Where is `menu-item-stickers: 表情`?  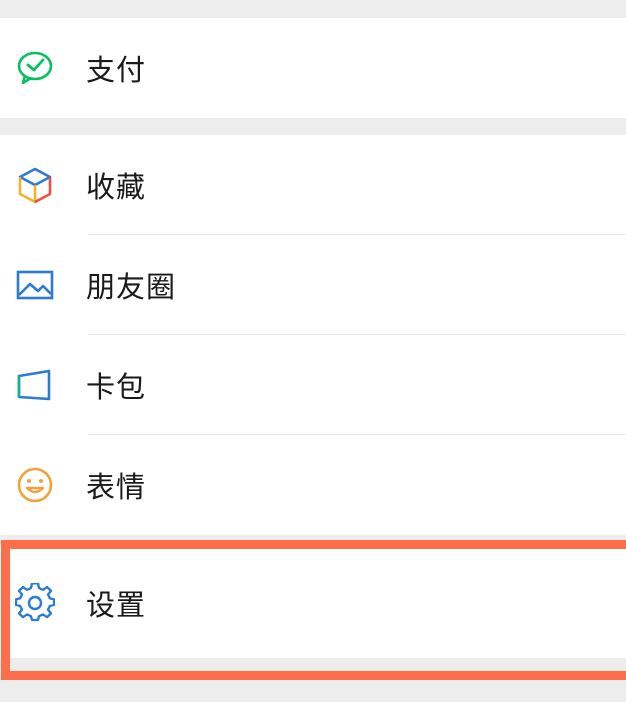
menu-item-stickers: 表情 is located at coordinates (313, 485).